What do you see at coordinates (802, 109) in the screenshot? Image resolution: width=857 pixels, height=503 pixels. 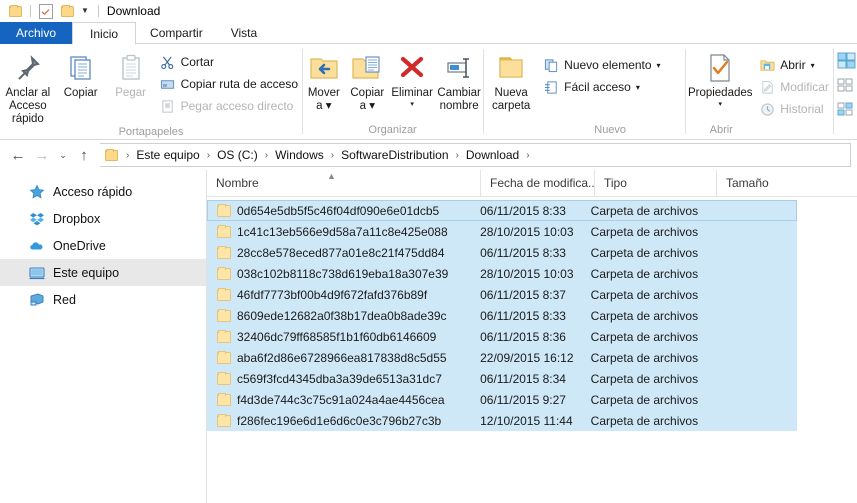 I see `history-label: Historial` at bounding box center [802, 109].